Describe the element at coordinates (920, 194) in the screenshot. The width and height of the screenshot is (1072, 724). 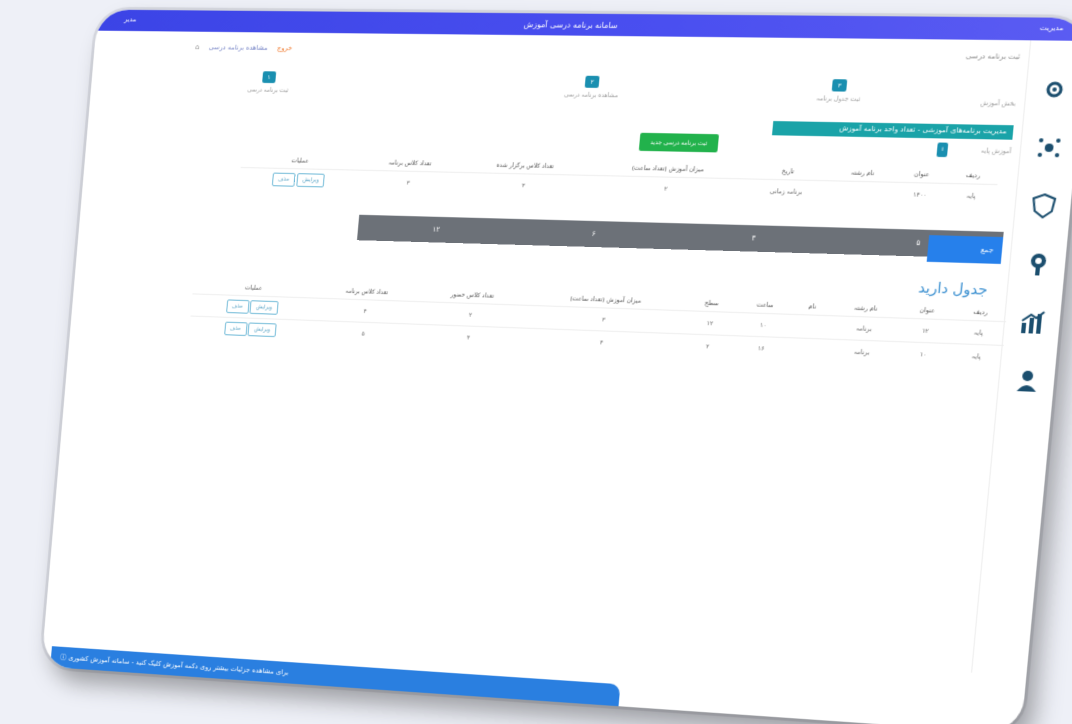
I see `table-cell: ۱۴۰۰` at that location.